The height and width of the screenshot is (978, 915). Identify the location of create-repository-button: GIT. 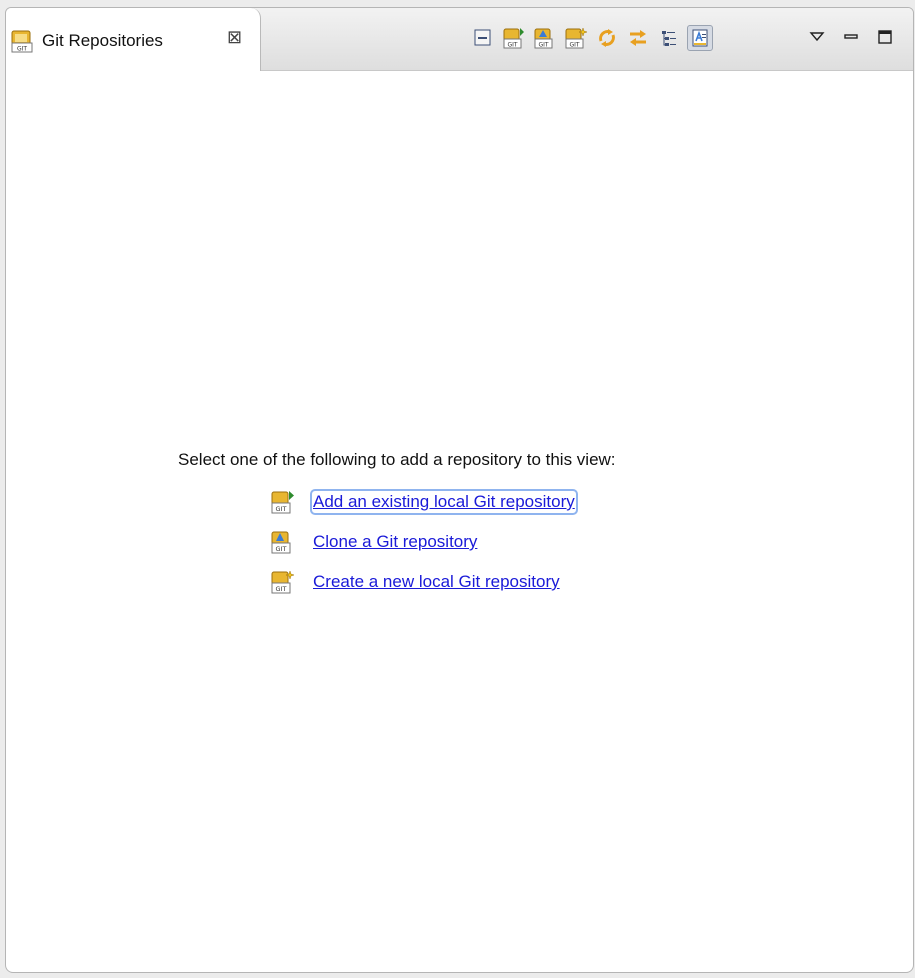
(576, 38).